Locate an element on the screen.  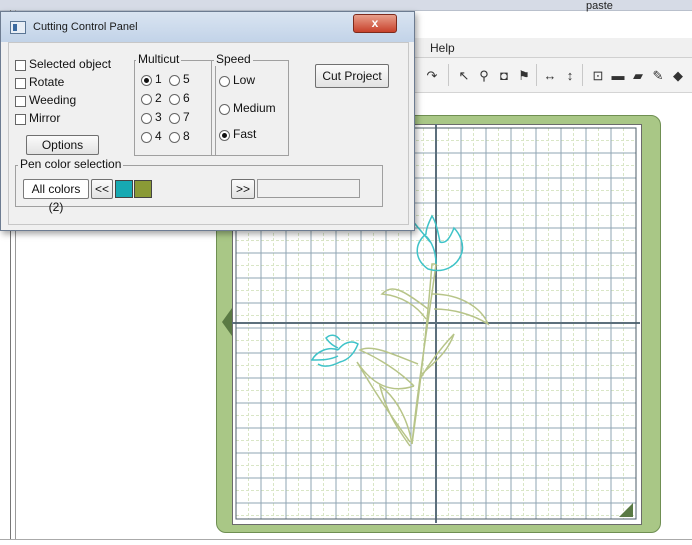
flip-horizontal-icon: ↔ is located at coordinates (550, 75).